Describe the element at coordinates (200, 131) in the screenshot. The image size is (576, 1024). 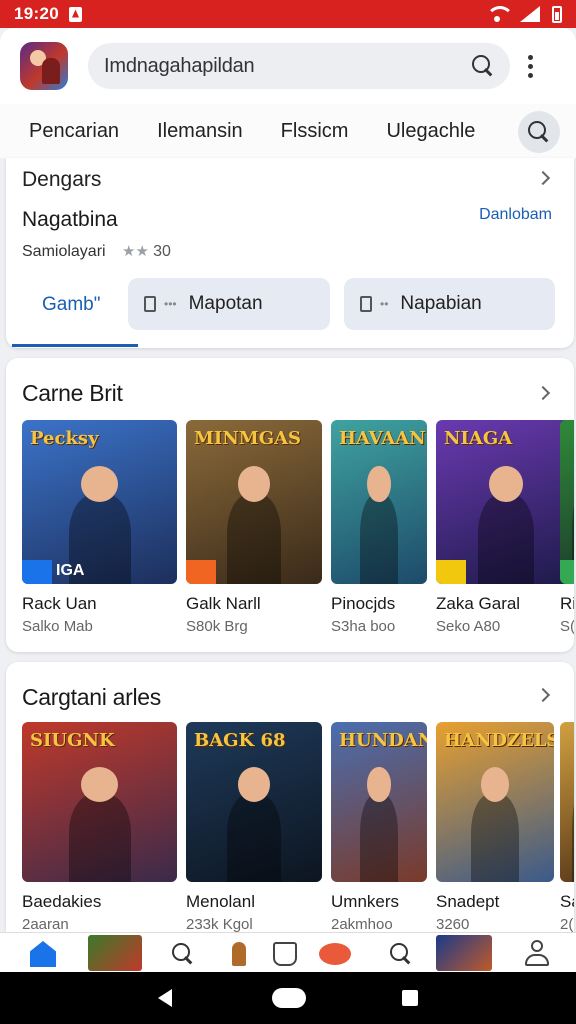
I see `tab-ilemansin: Ilemansin` at that location.